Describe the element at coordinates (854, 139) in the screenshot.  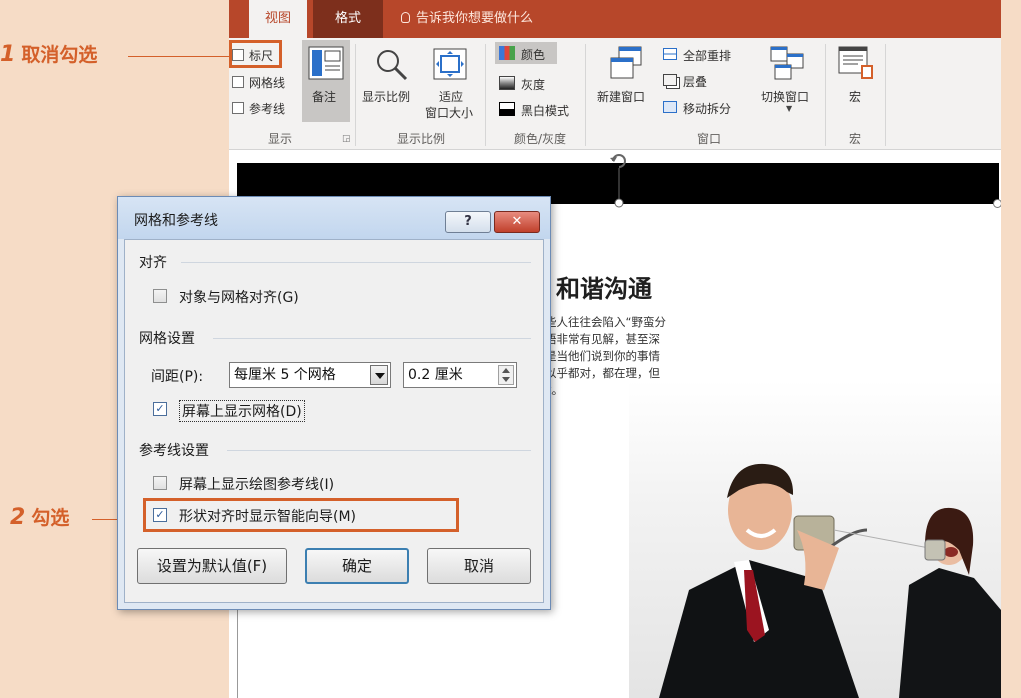
I see `group-label-macros: 宏` at that location.